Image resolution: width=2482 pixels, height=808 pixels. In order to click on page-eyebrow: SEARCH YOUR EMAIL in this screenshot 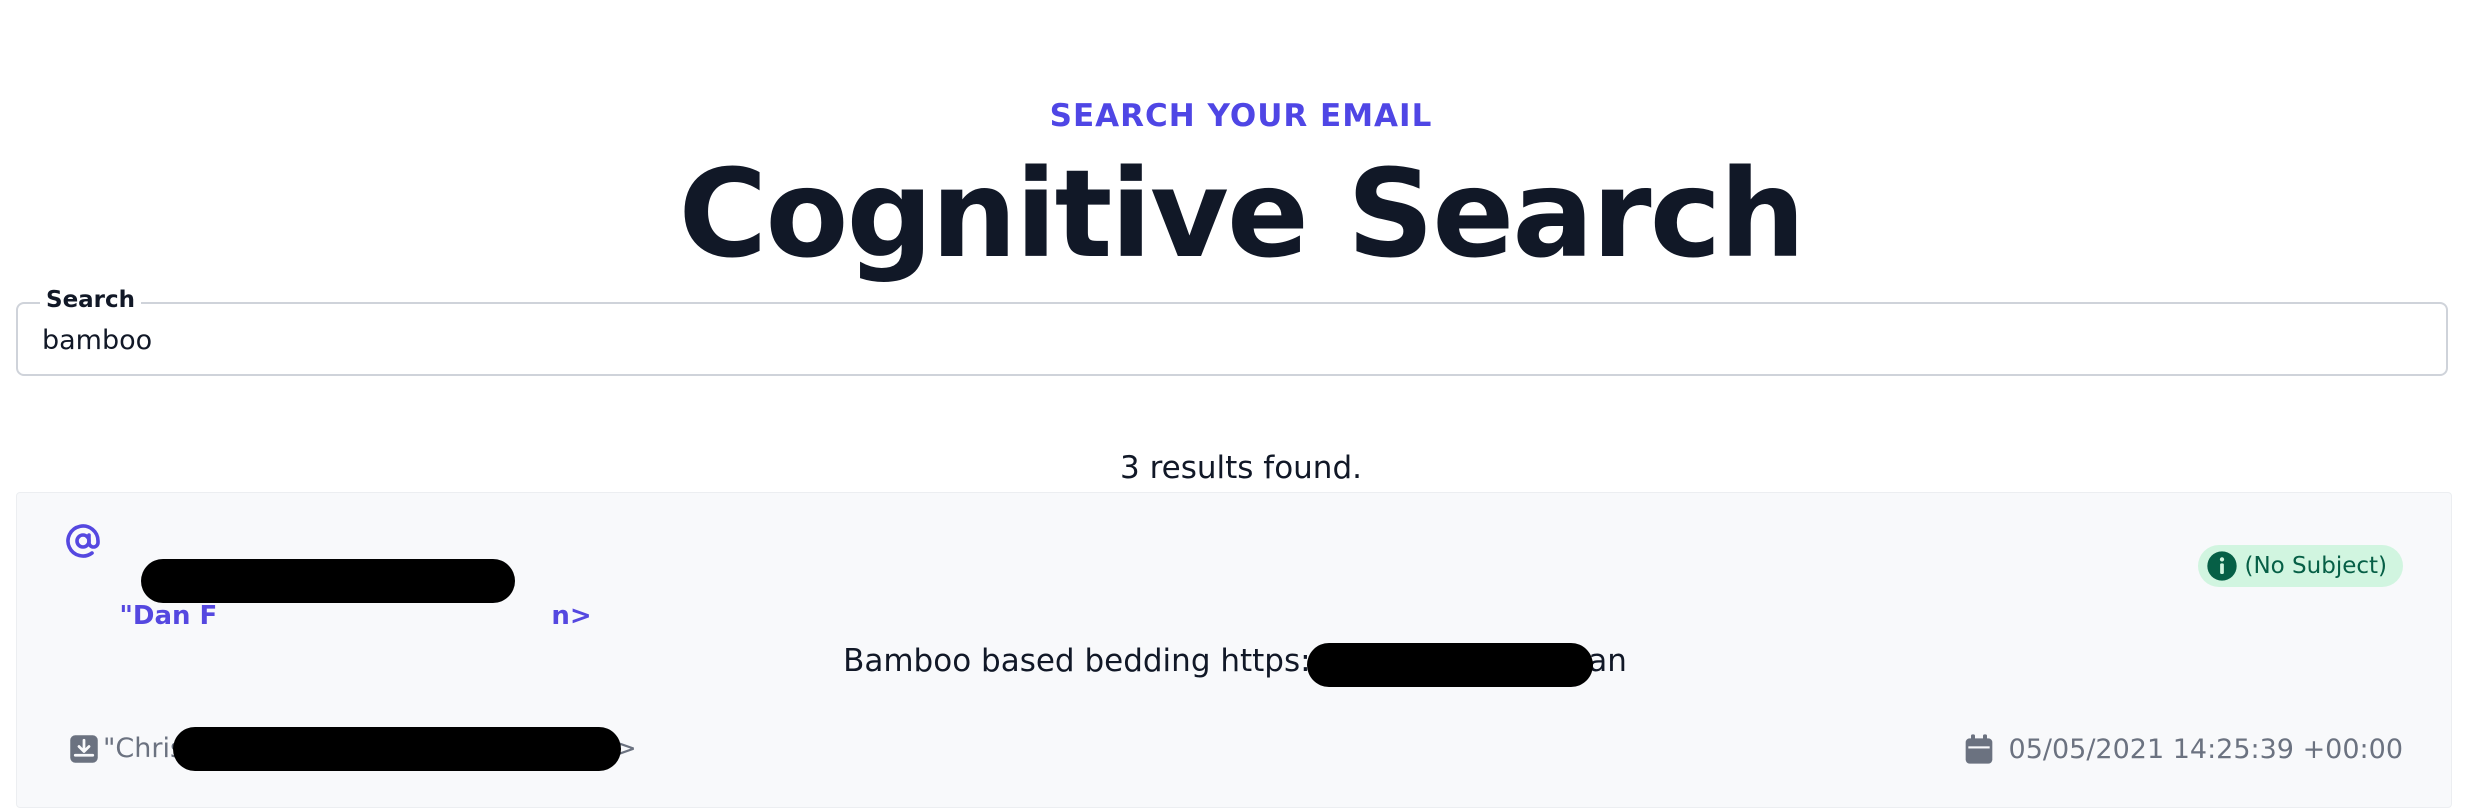, I will do `click(1241, 116)`.